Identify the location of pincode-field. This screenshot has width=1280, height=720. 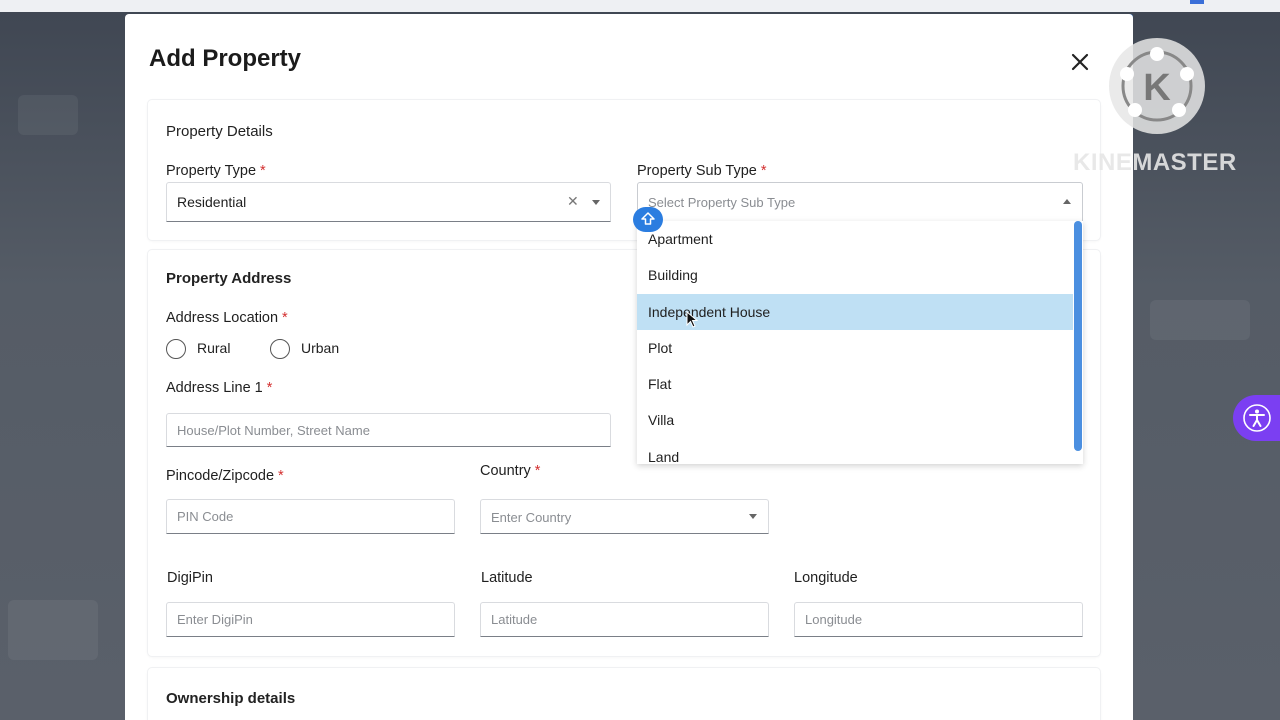
(310, 516).